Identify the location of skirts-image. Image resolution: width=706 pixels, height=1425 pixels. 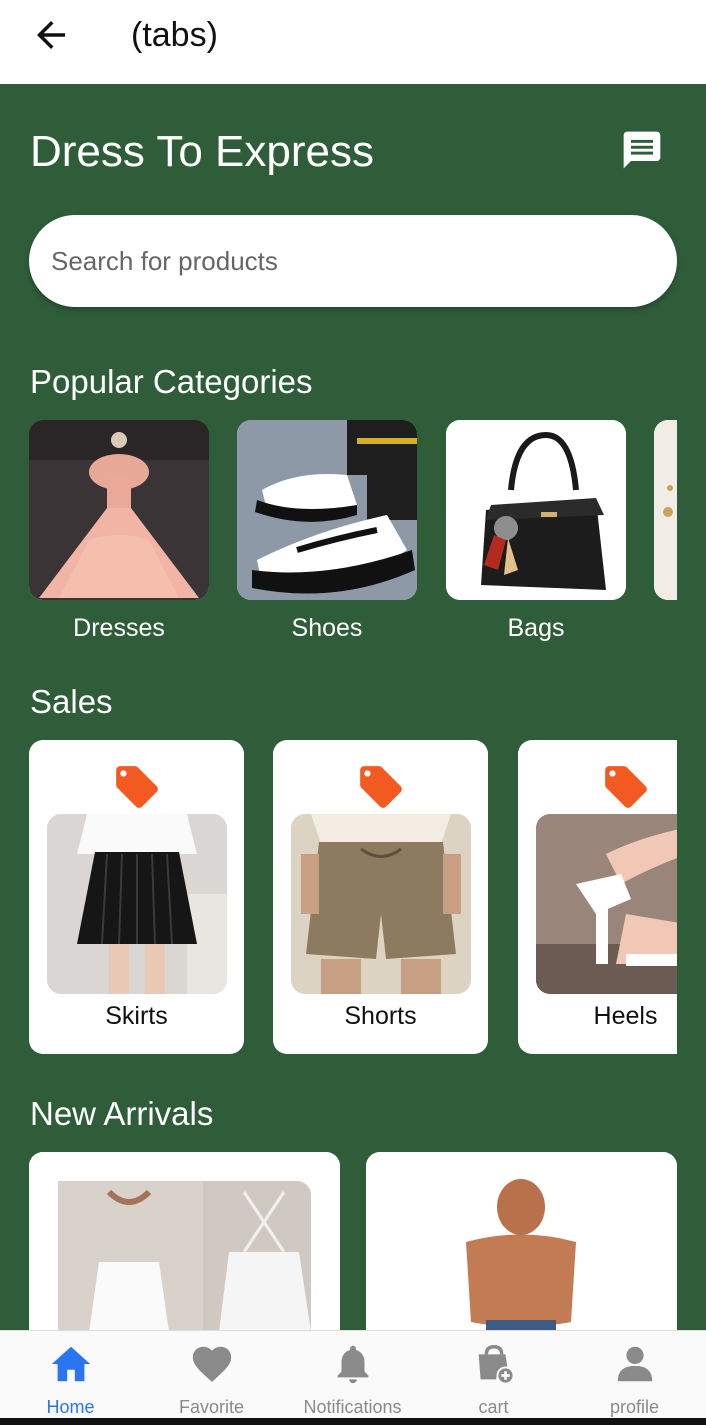
(137, 904).